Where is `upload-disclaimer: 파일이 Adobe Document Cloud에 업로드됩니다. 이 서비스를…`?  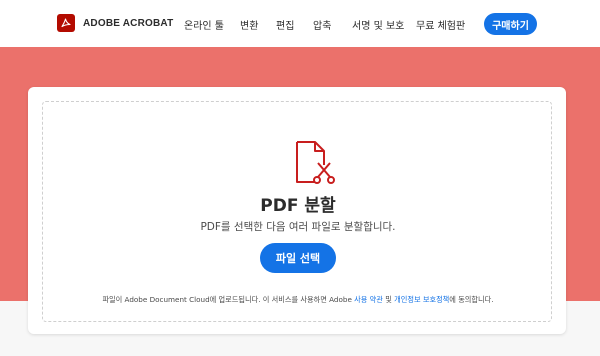 upload-disclaimer: 파일이 Adobe Document Cloud에 업로드됩니다. 이 서비스를… is located at coordinates (298, 300).